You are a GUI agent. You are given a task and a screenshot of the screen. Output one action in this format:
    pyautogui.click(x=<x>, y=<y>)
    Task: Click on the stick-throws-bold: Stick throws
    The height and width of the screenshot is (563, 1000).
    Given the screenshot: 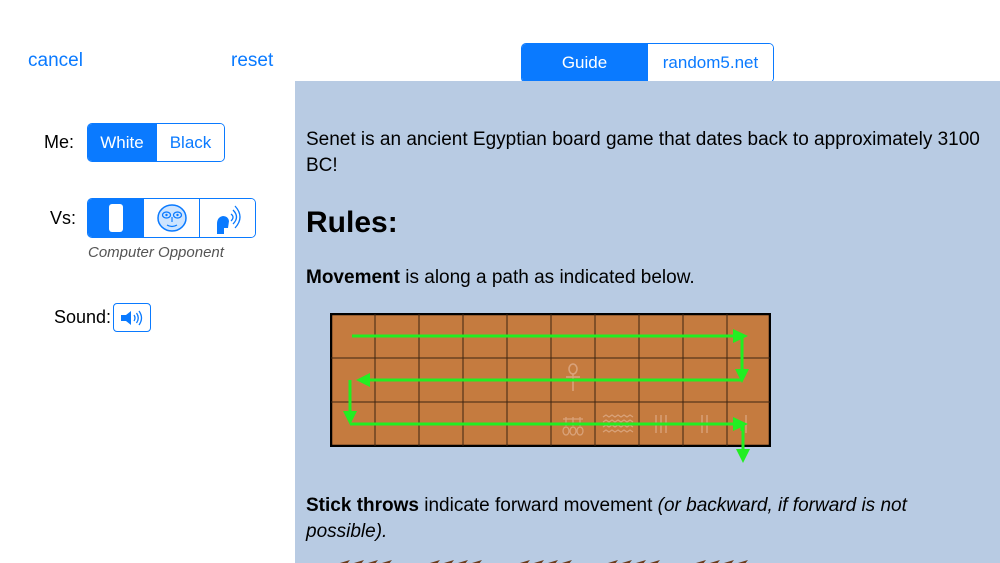 What is the action you would take?
    pyautogui.click(x=362, y=505)
    